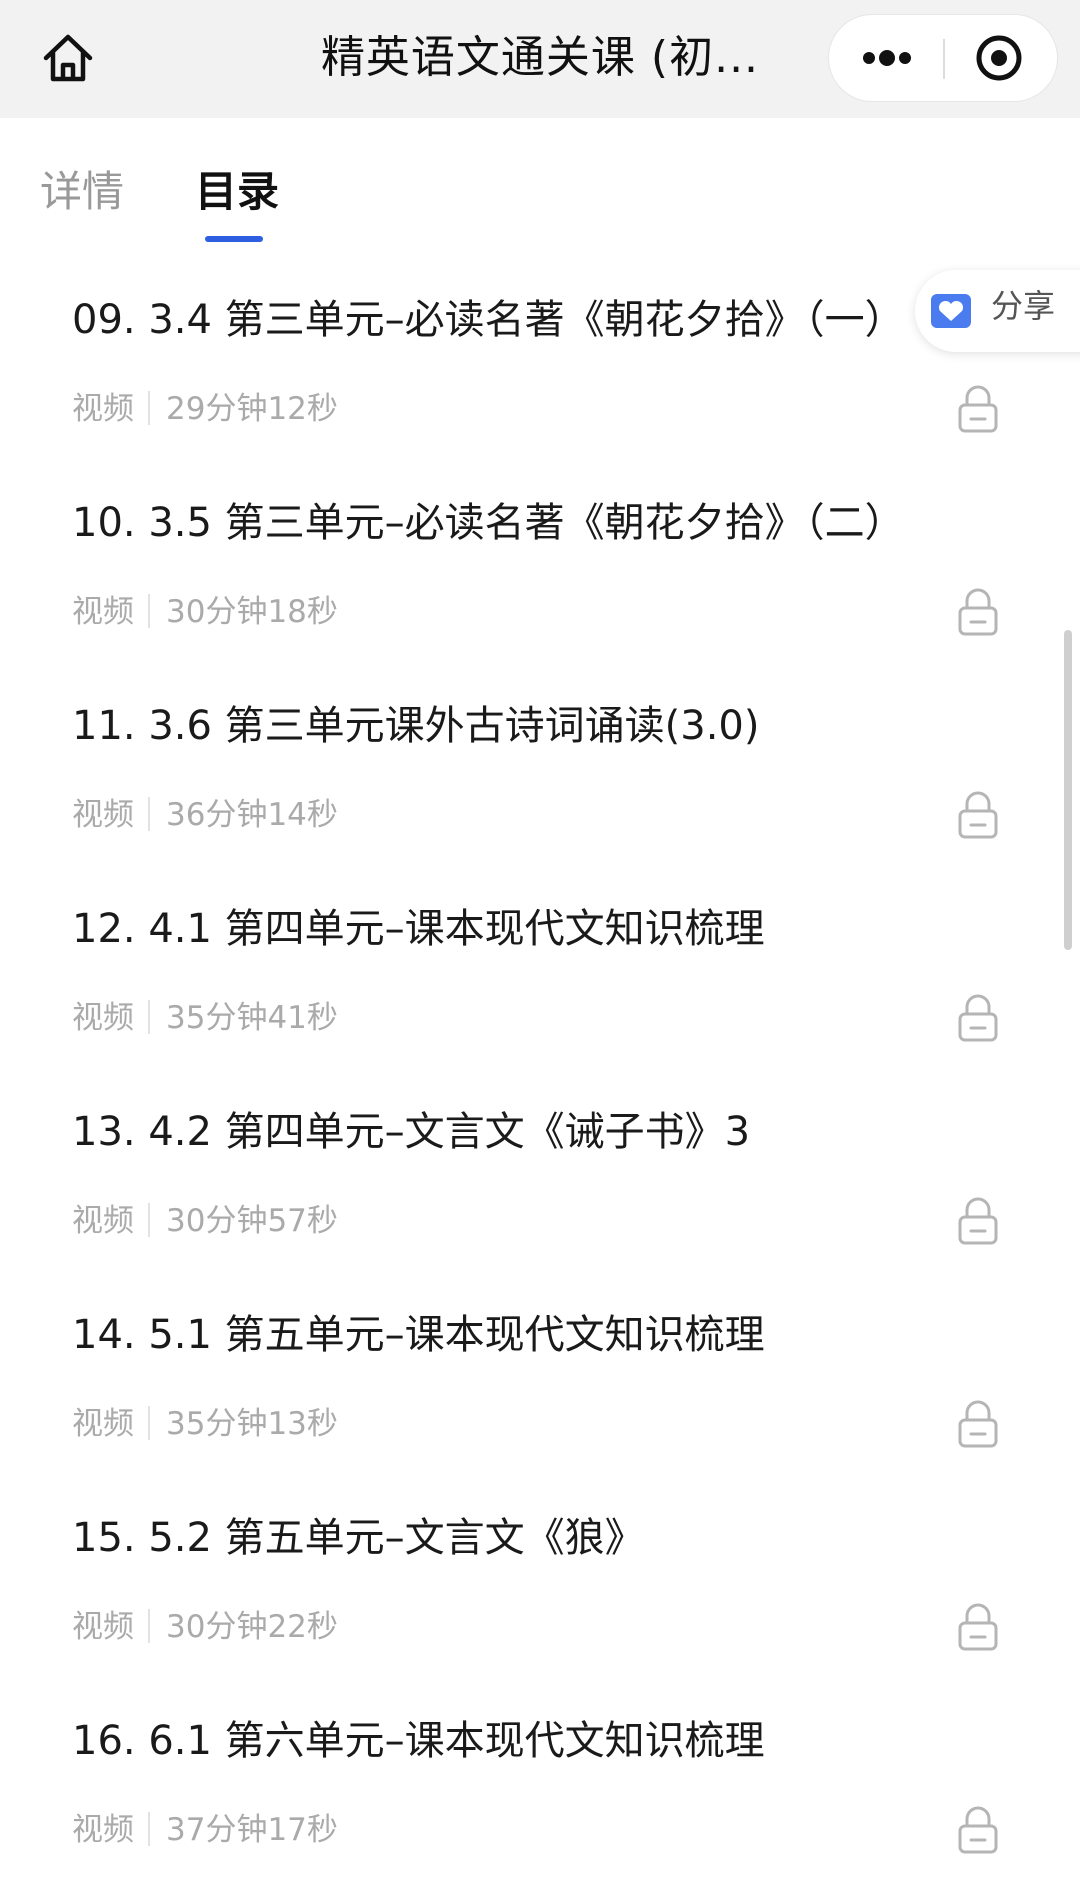 This screenshot has width=1080, height=1901. I want to click on lesson-item: 09. 3.4 第三单元–必读名著《朝花夕拾》（一） 视频 29分钟12秒, so click(540, 359).